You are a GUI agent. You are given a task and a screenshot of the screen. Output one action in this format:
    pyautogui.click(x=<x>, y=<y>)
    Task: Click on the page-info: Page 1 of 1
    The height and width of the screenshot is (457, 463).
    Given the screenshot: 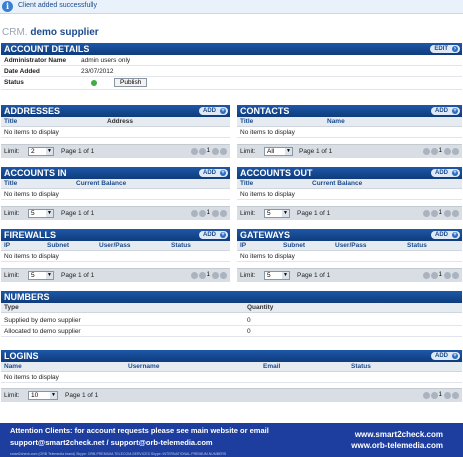 What is the action you would take?
    pyautogui.click(x=82, y=395)
    